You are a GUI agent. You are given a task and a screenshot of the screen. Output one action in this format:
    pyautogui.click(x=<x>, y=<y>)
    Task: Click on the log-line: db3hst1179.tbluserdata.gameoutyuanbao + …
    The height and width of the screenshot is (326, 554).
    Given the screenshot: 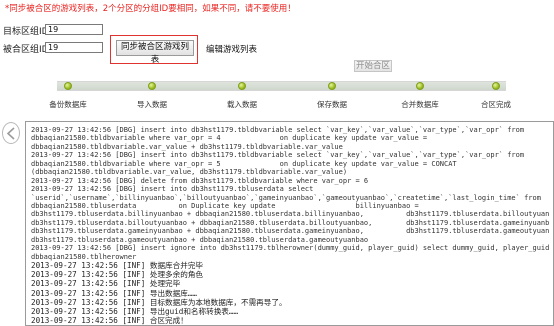 What is the action you would take?
    pyautogui.click(x=200, y=239)
    